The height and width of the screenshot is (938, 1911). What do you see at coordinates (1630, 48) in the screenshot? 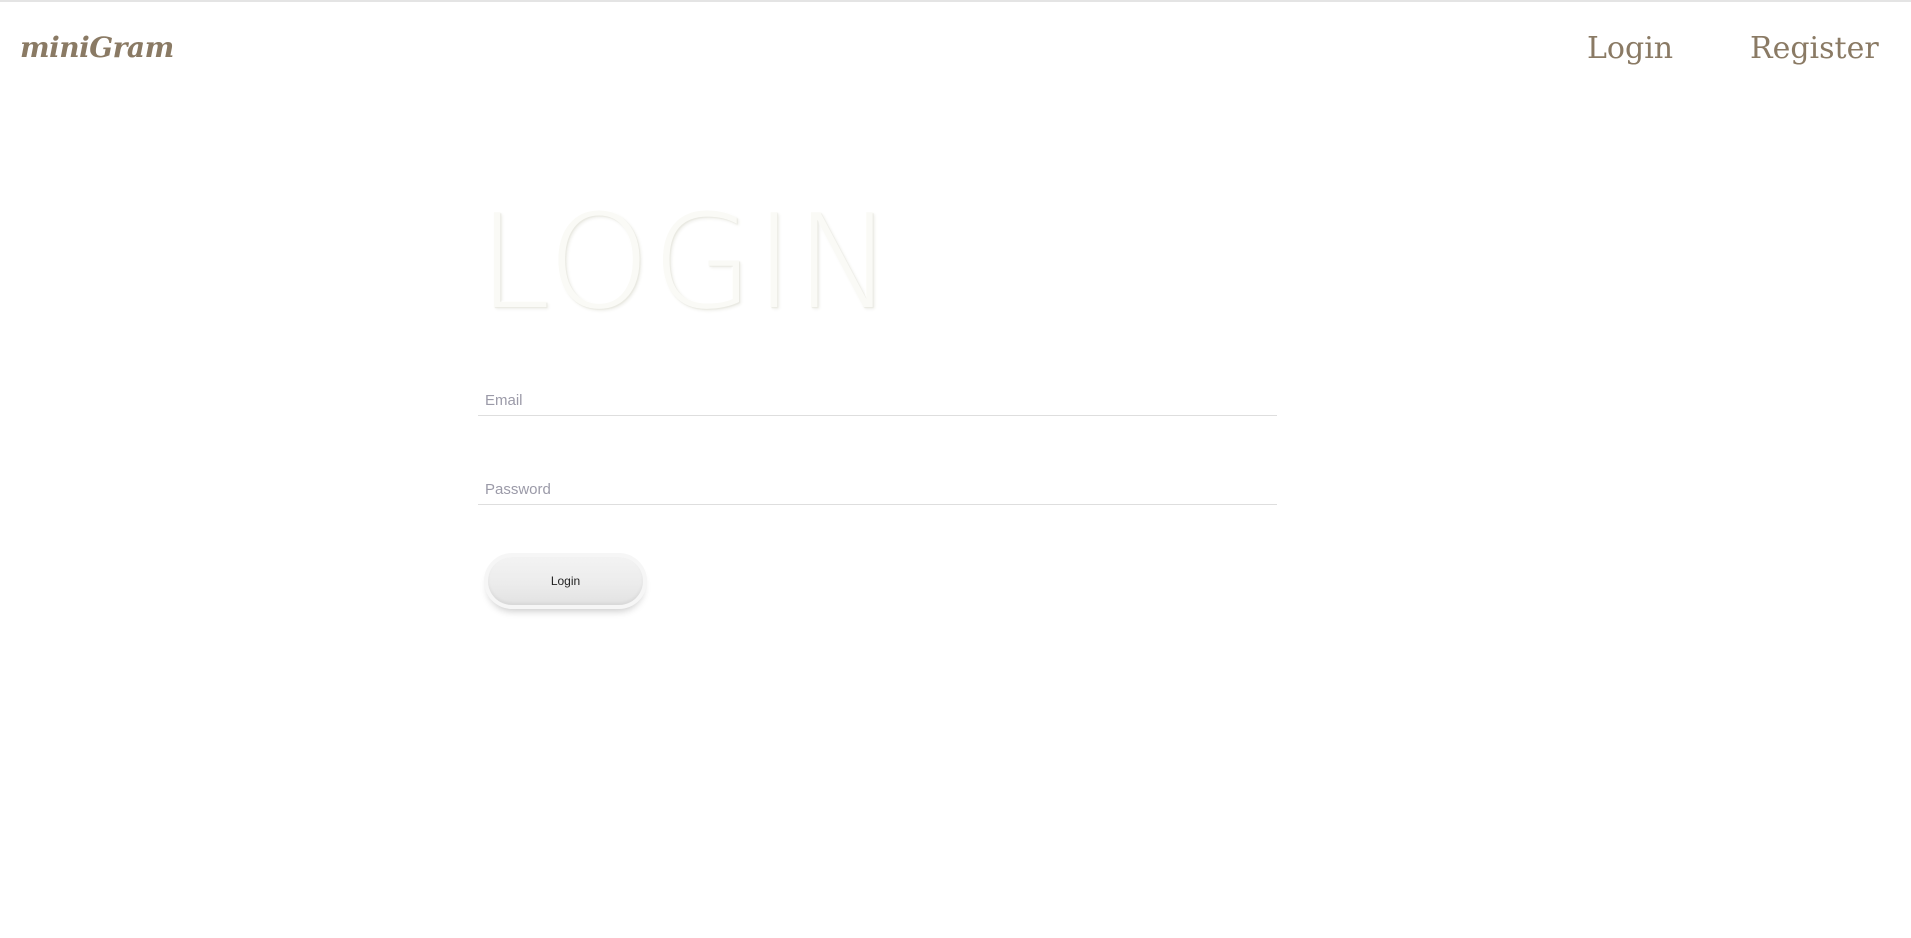
I see `nav-login-link: Login` at bounding box center [1630, 48].